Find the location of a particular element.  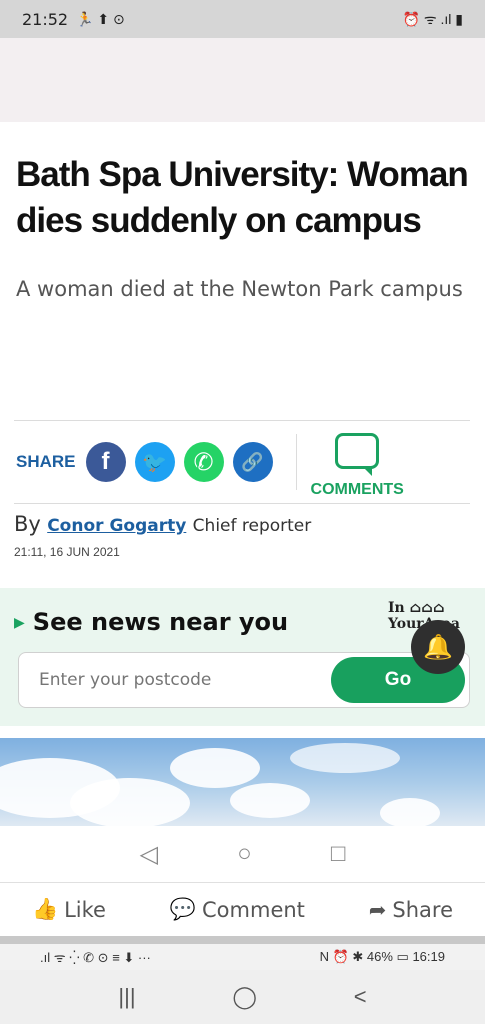

home-icon: ◯ is located at coordinates (244, 997).